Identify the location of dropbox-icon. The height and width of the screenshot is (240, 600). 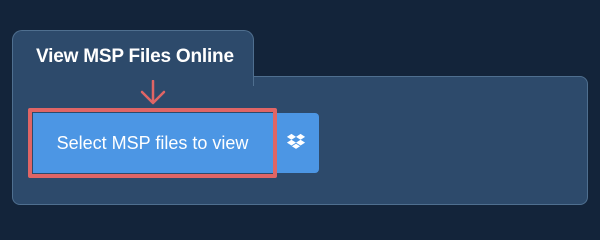
(295, 141).